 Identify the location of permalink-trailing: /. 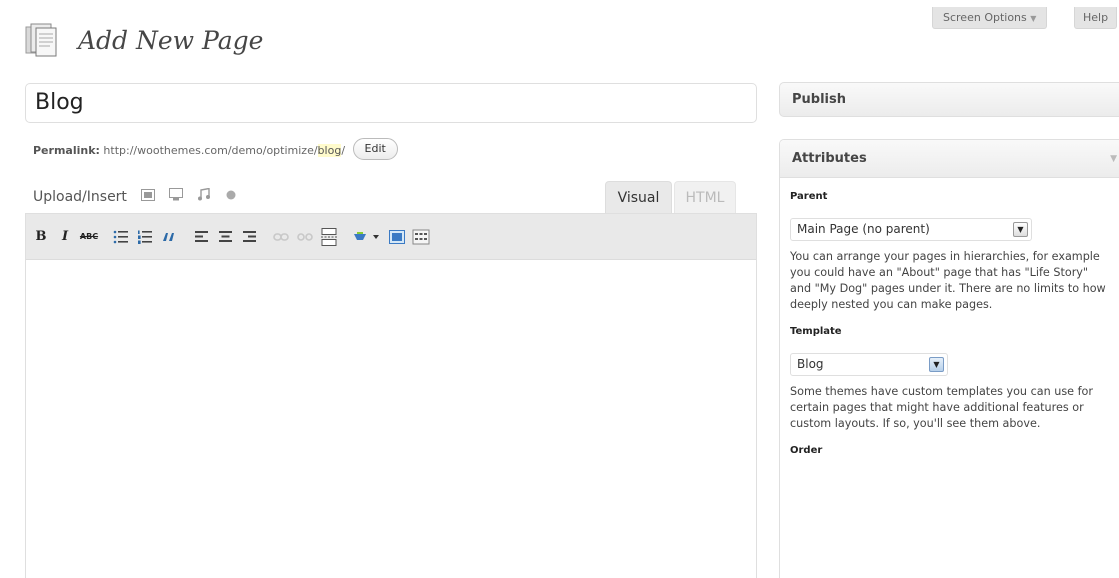
(343, 150).